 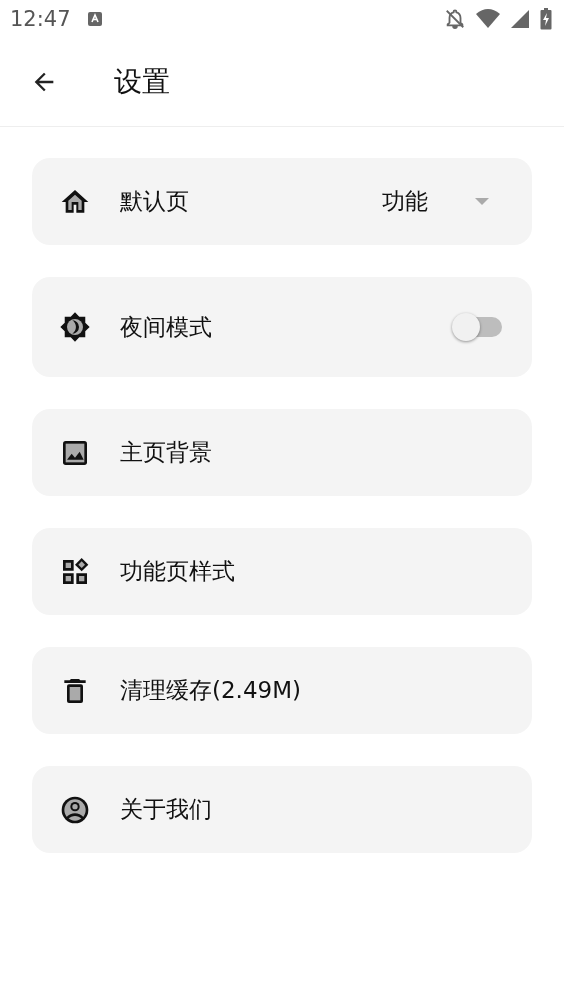 I want to click on settings-item: 默认页 功能, so click(x=282, y=201).